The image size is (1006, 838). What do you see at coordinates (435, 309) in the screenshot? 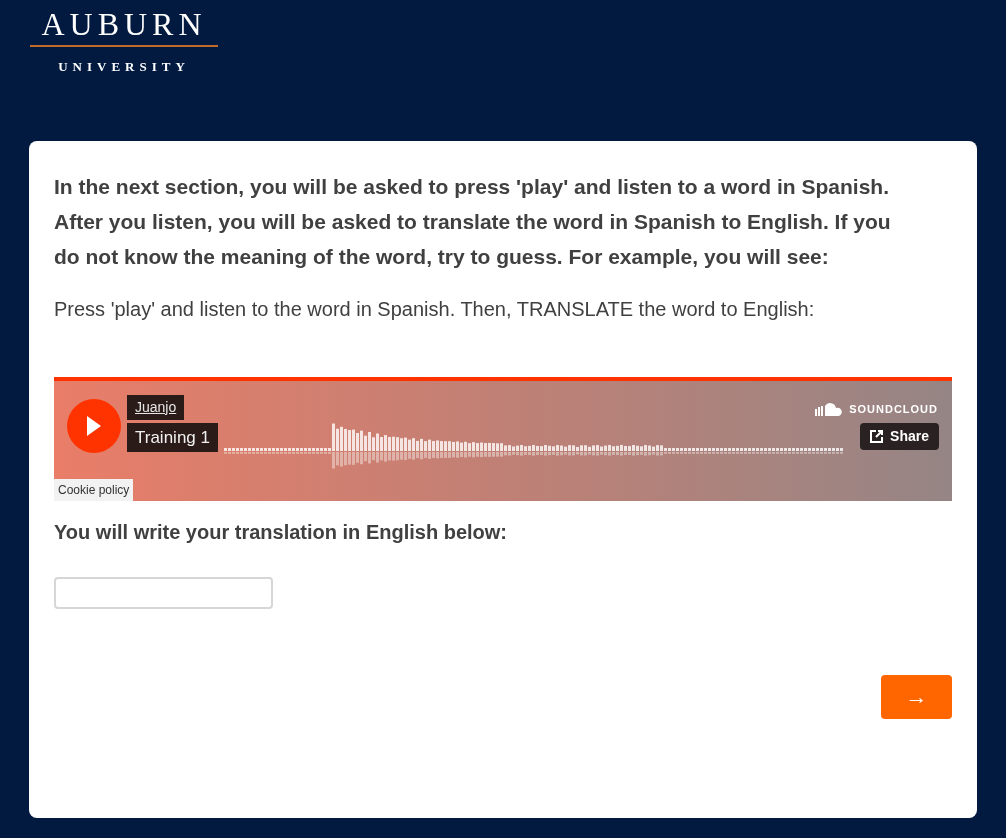
I see `prompt-text: Press 'play' and listen to the word in Spanish. Then, TRANSLATE the word to English:` at bounding box center [435, 309].